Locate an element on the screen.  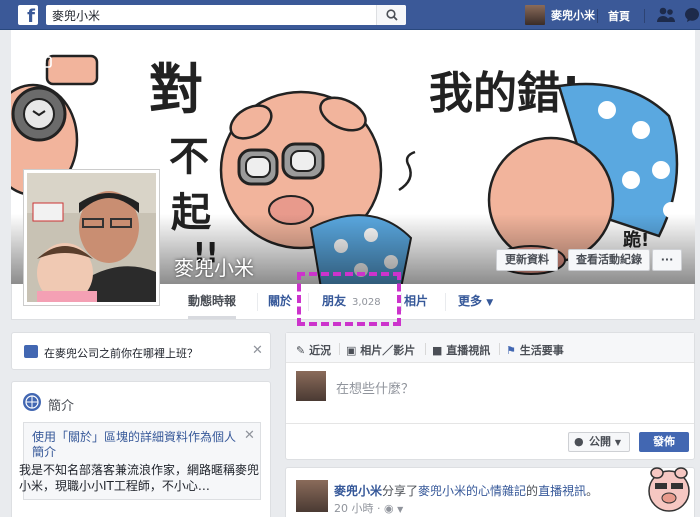
story-author-link: 麥兜小米 is located at coordinates (358, 491).